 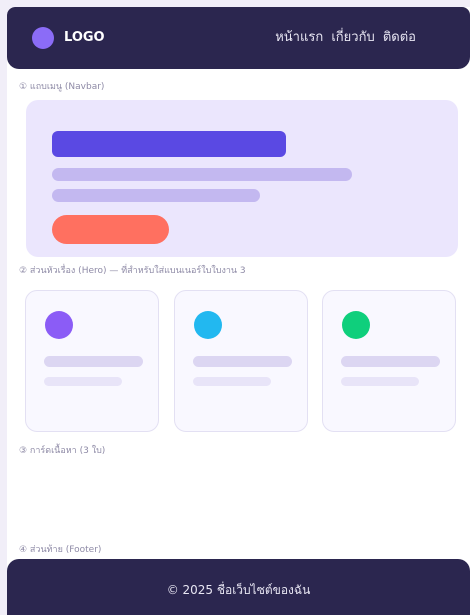 What do you see at coordinates (169, 144) in the screenshot?
I see `hero-title-placeholder` at bounding box center [169, 144].